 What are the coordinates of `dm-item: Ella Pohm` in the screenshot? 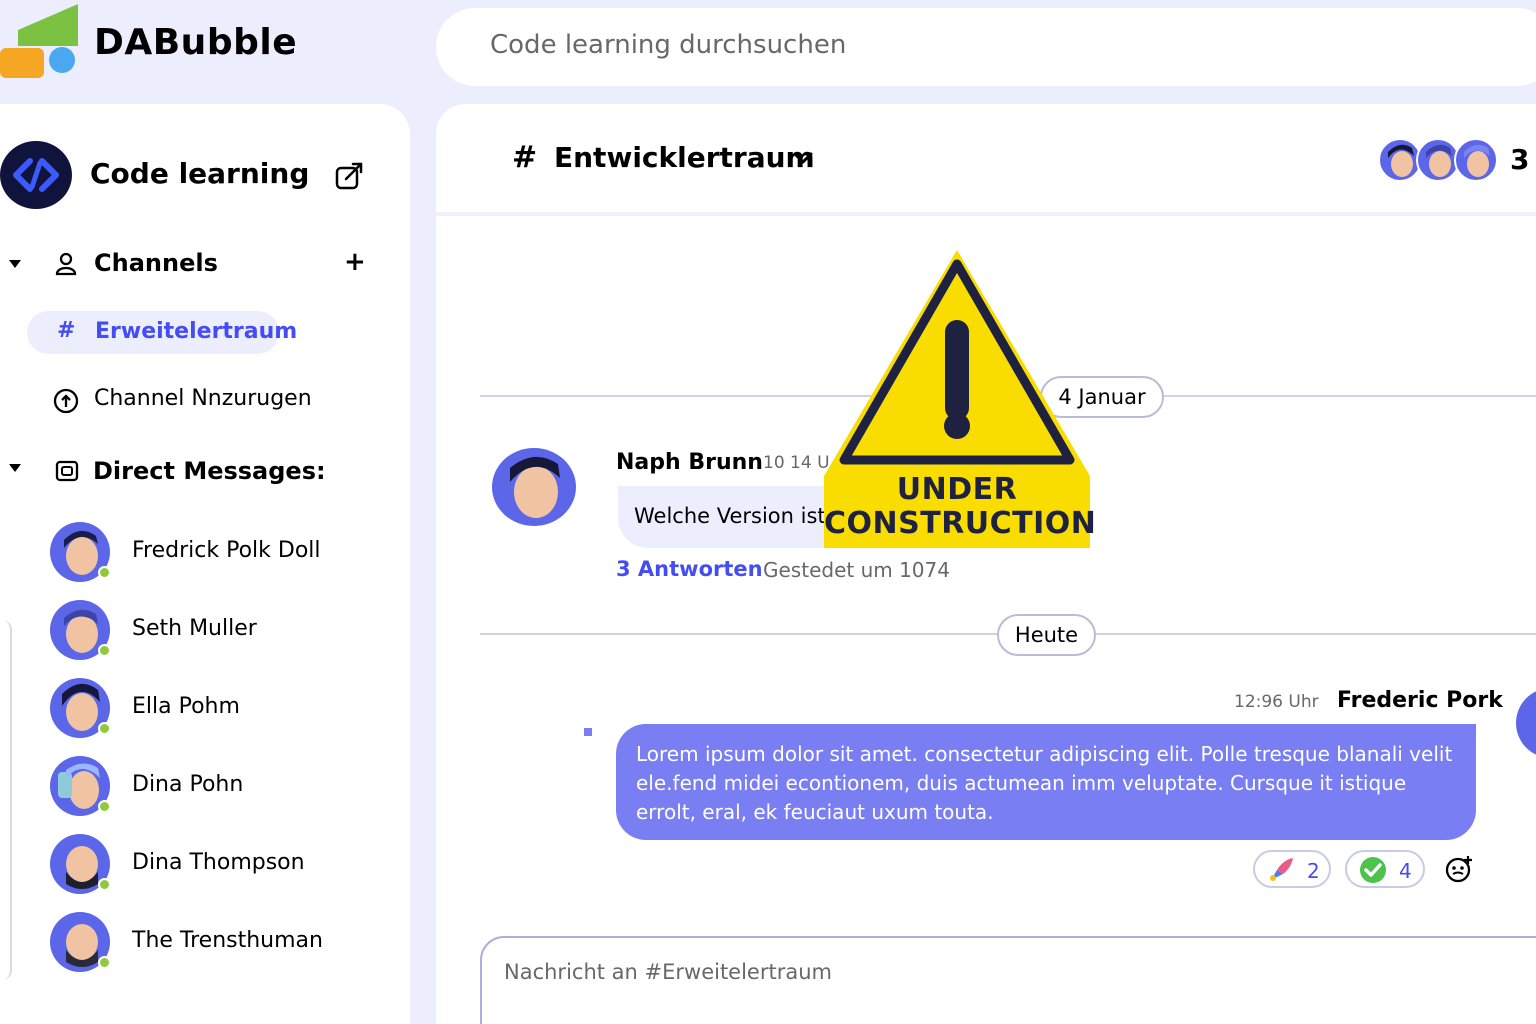 It's located at (210, 708).